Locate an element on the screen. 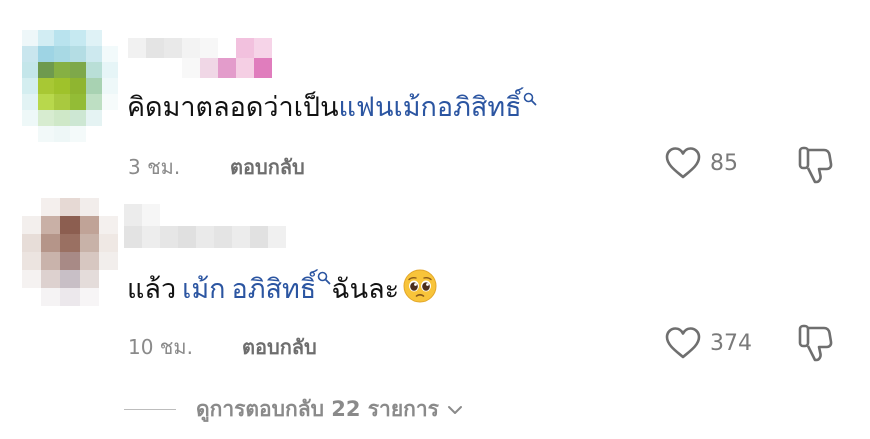 This screenshot has height=439, width=870. divider is located at coordinates (150, 409).